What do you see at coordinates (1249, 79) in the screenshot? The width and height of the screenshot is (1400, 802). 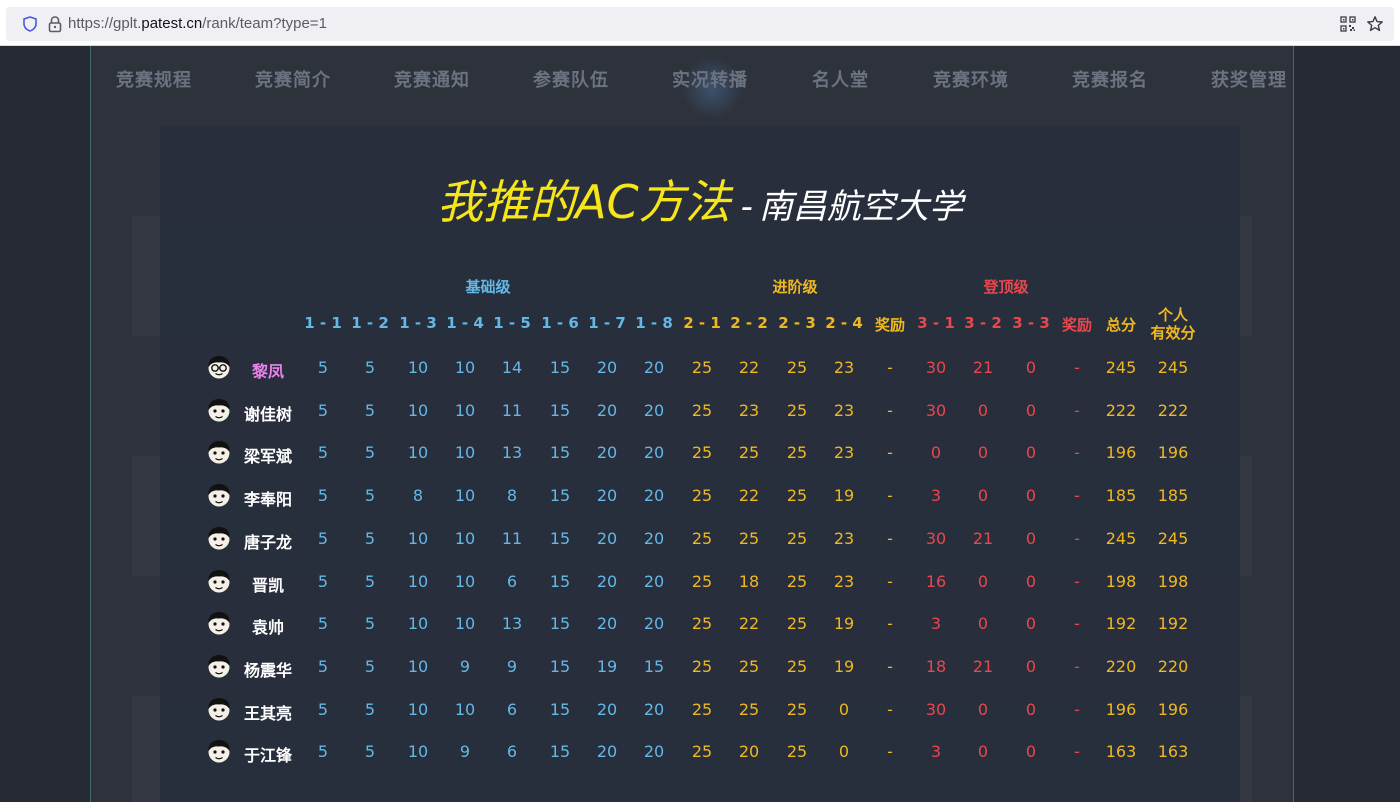 I see `nav-item-awards: 获奖管理` at bounding box center [1249, 79].